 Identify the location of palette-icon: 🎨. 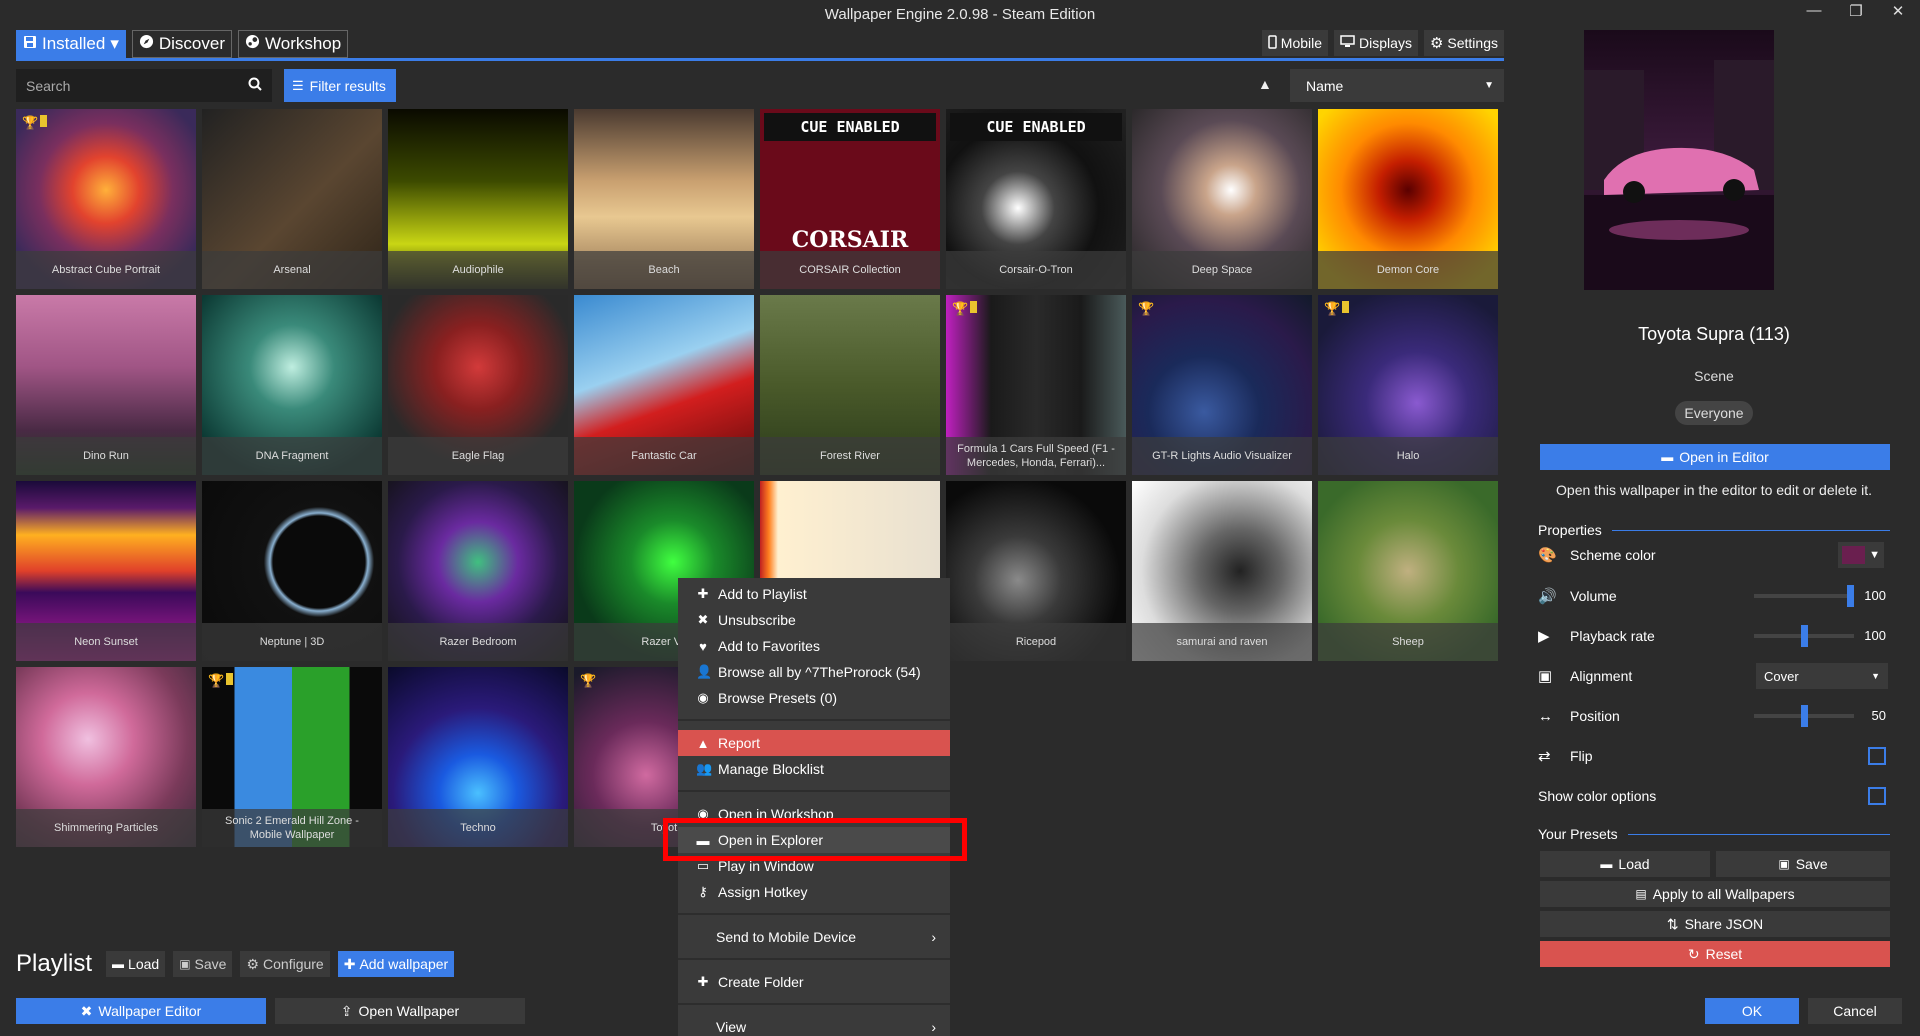
(1547, 555).